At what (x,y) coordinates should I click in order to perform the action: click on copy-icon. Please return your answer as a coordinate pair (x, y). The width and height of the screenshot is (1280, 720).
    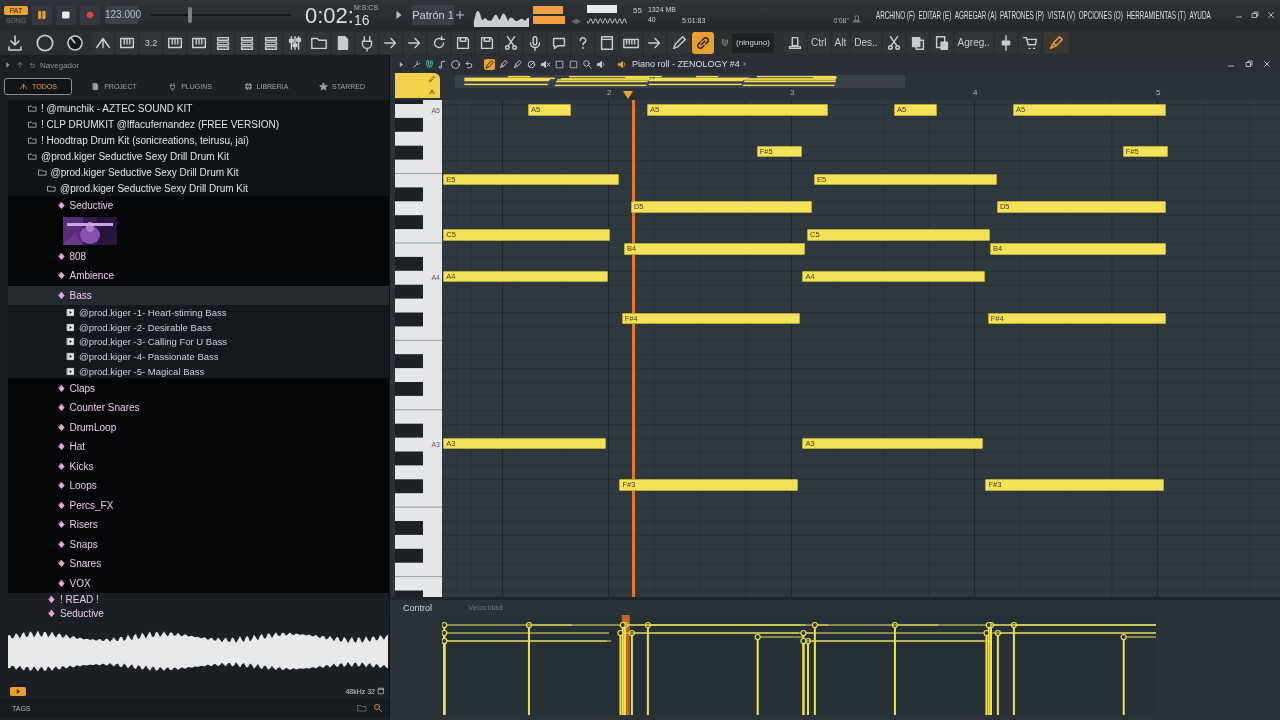
    Looking at the image, I should click on (917, 42).